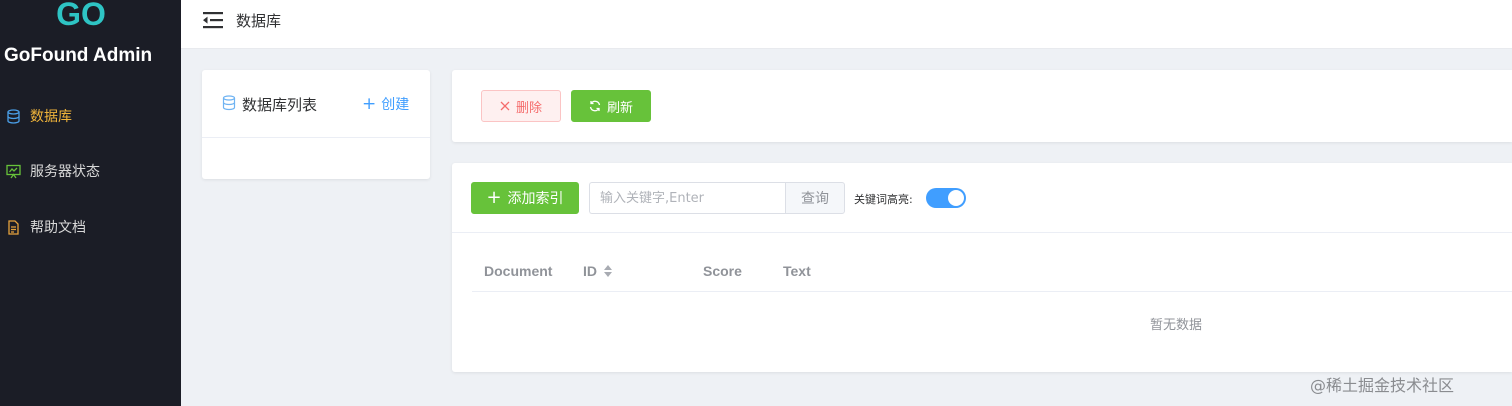 This screenshot has width=1512, height=406. What do you see at coordinates (956, 198) in the screenshot?
I see `toggle-knob` at bounding box center [956, 198].